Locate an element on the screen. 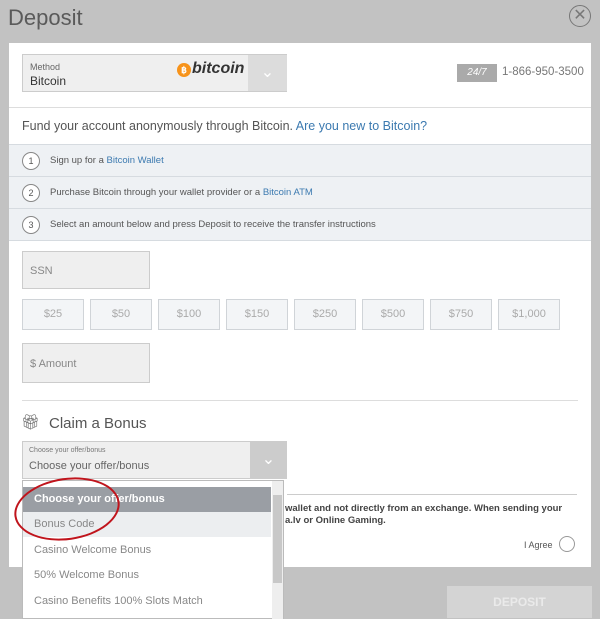  agree-radio is located at coordinates (567, 544).